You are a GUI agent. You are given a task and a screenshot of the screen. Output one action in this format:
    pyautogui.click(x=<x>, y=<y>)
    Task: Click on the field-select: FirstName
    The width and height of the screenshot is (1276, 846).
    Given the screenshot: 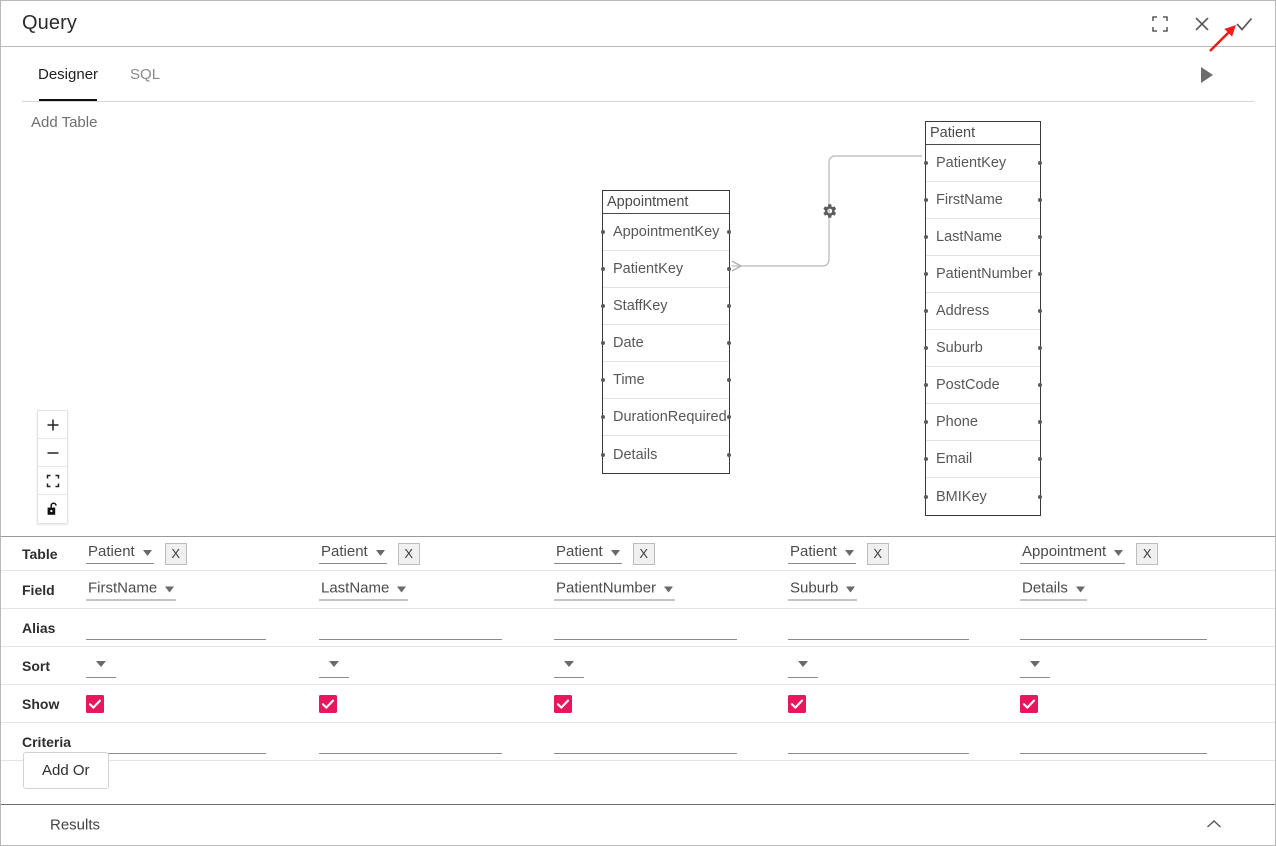 What is the action you would take?
    pyautogui.click(x=131, y=589)
    